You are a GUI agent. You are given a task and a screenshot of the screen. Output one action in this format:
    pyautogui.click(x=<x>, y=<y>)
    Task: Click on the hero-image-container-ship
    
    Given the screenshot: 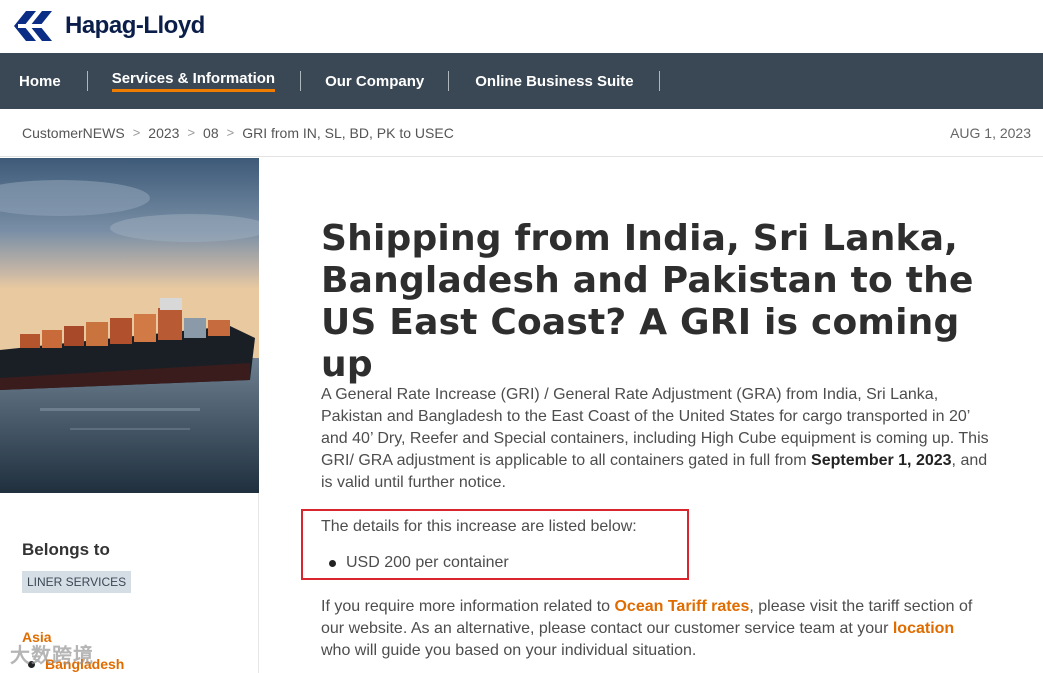 What is the action you would take?
    pyautogui.click(x=129, y=325)
    